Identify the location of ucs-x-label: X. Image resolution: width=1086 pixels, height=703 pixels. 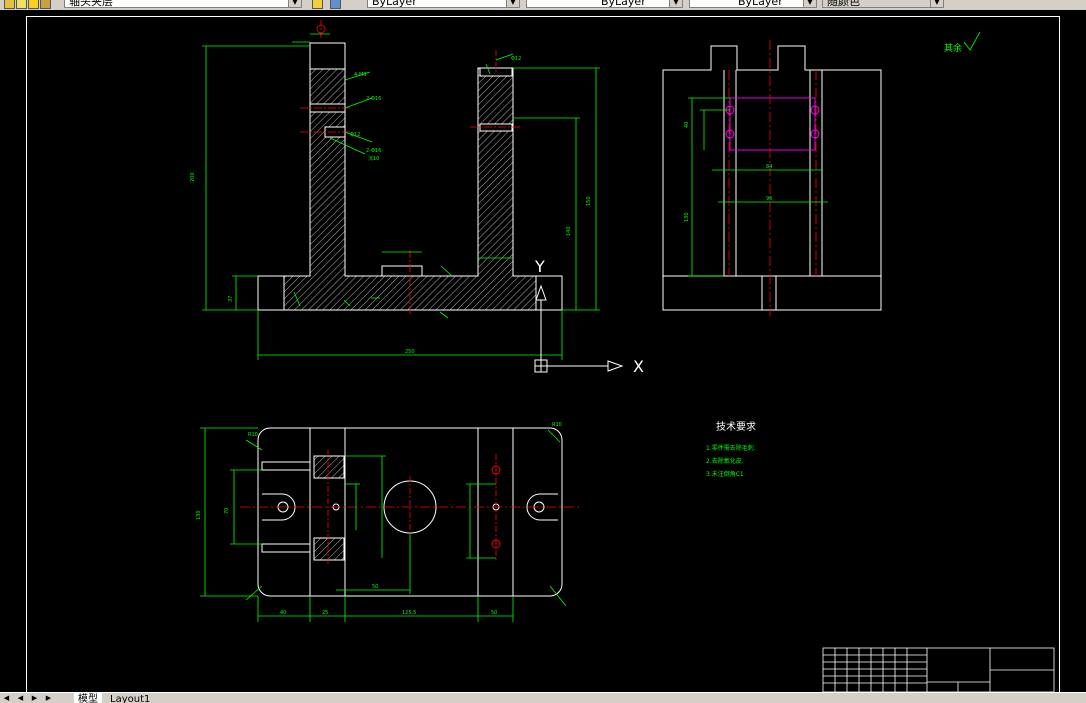
(638, 366).